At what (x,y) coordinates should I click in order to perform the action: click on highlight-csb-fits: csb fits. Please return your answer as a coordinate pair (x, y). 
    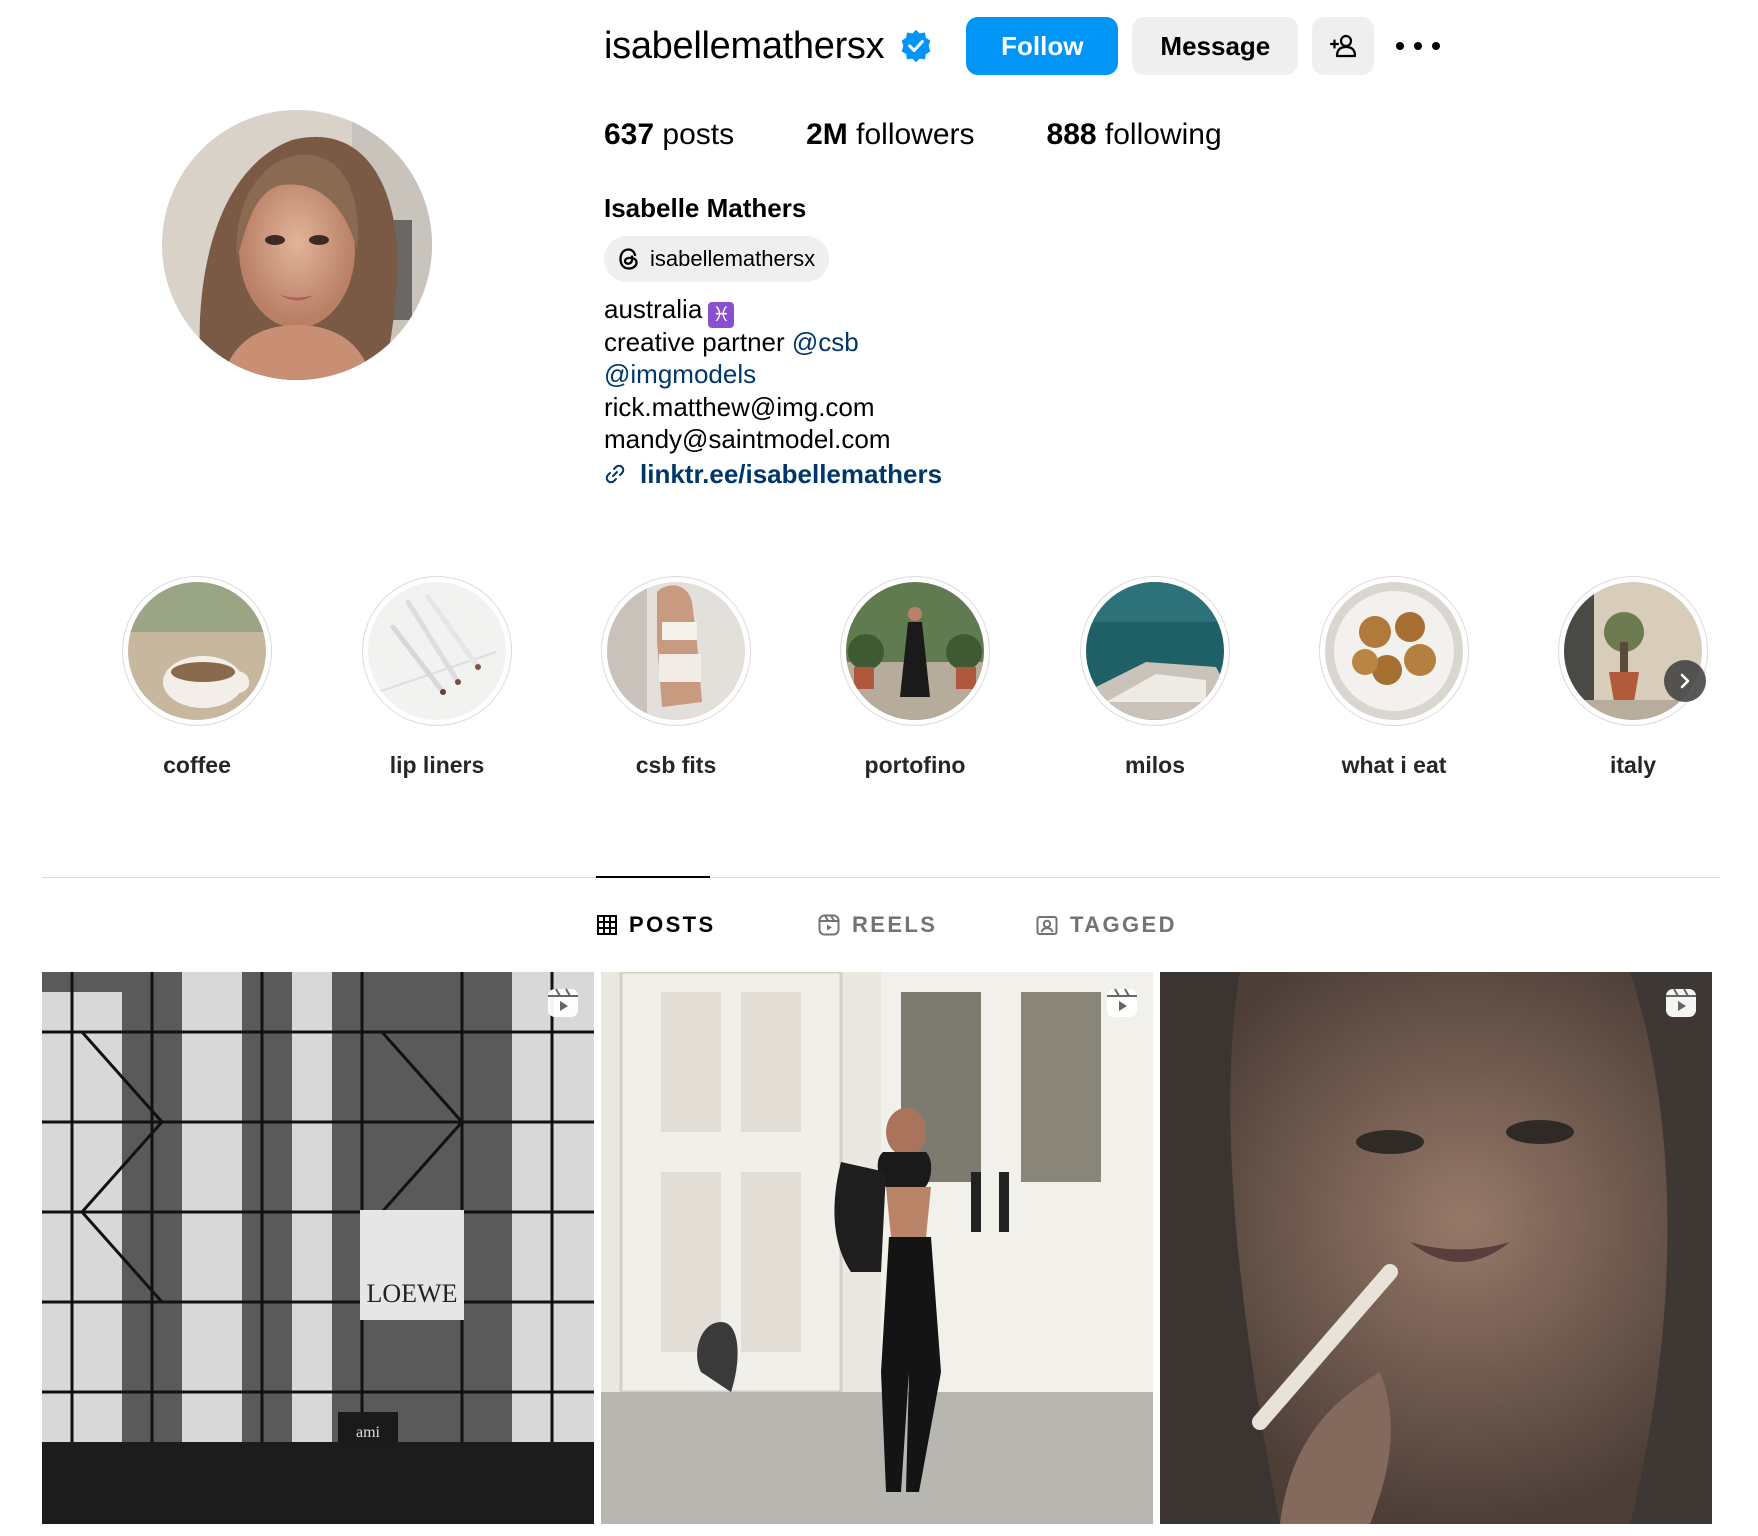
    Looking at the image, I should click on (676, 677).